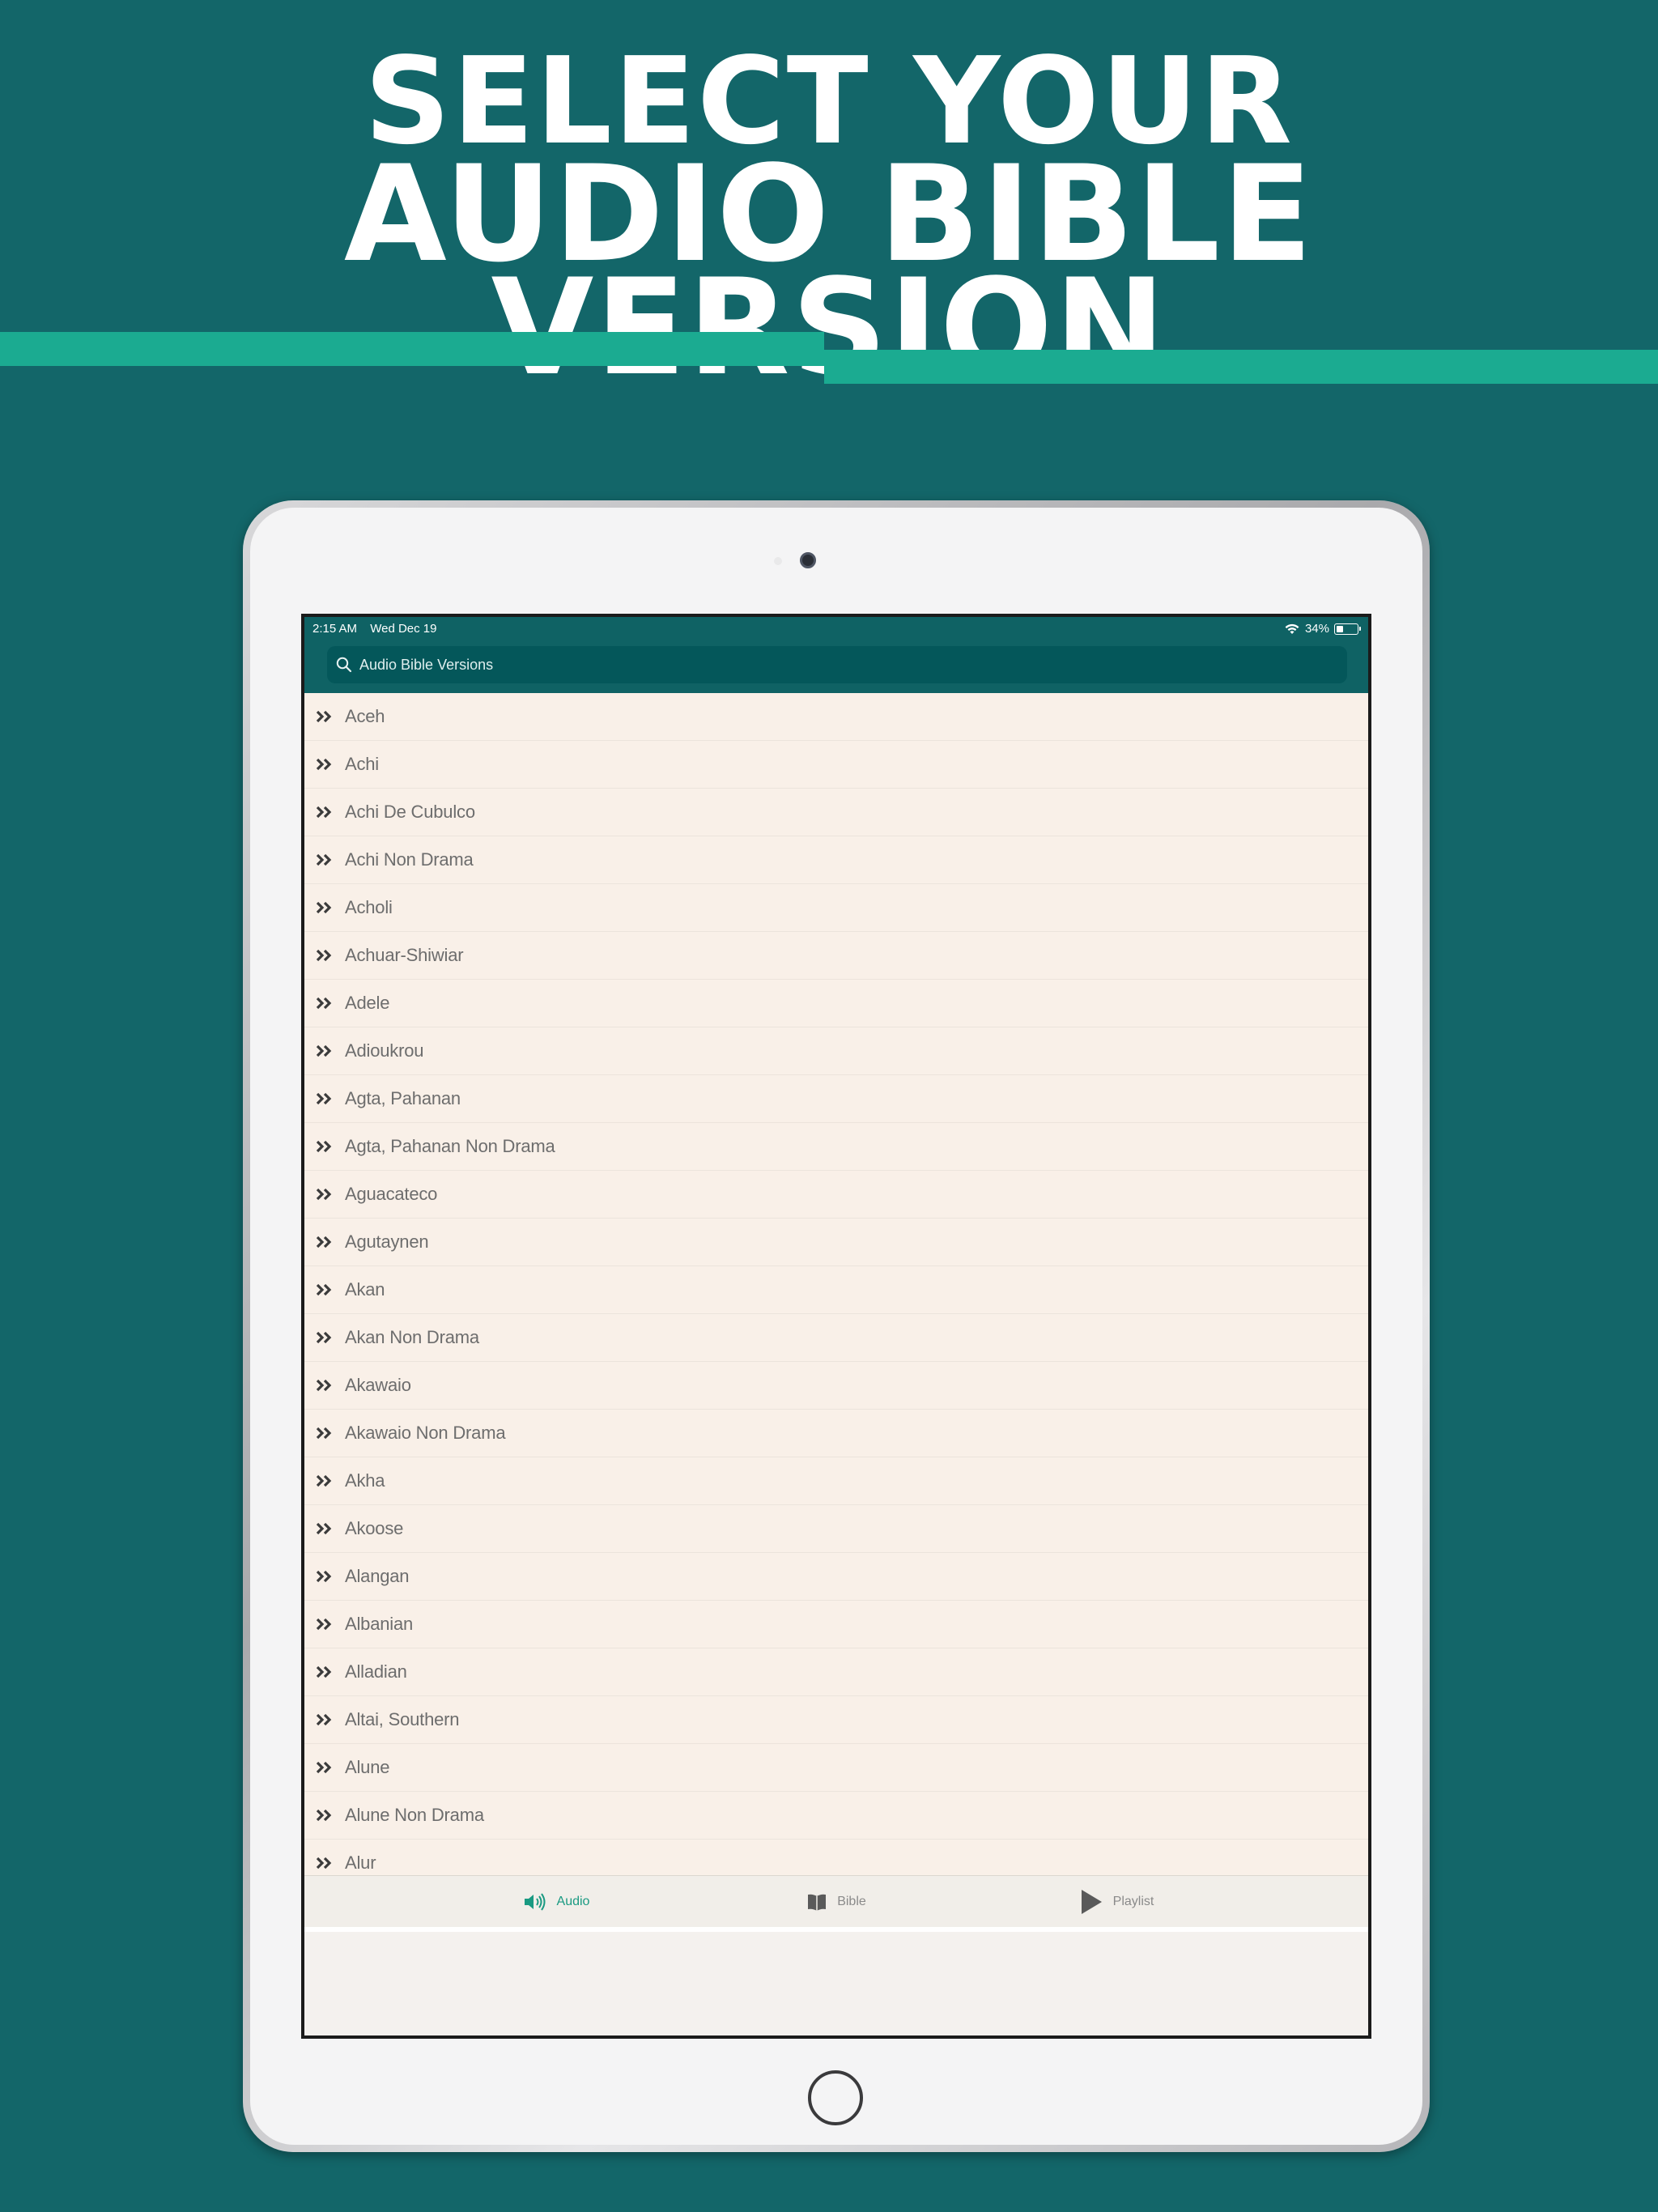 The image size is (1658, 2212). What do you see at coordinates (836, 1099) in the screenshot?
I see `list-item: Agta, Pahanan` at bounding box center [836, 1099].